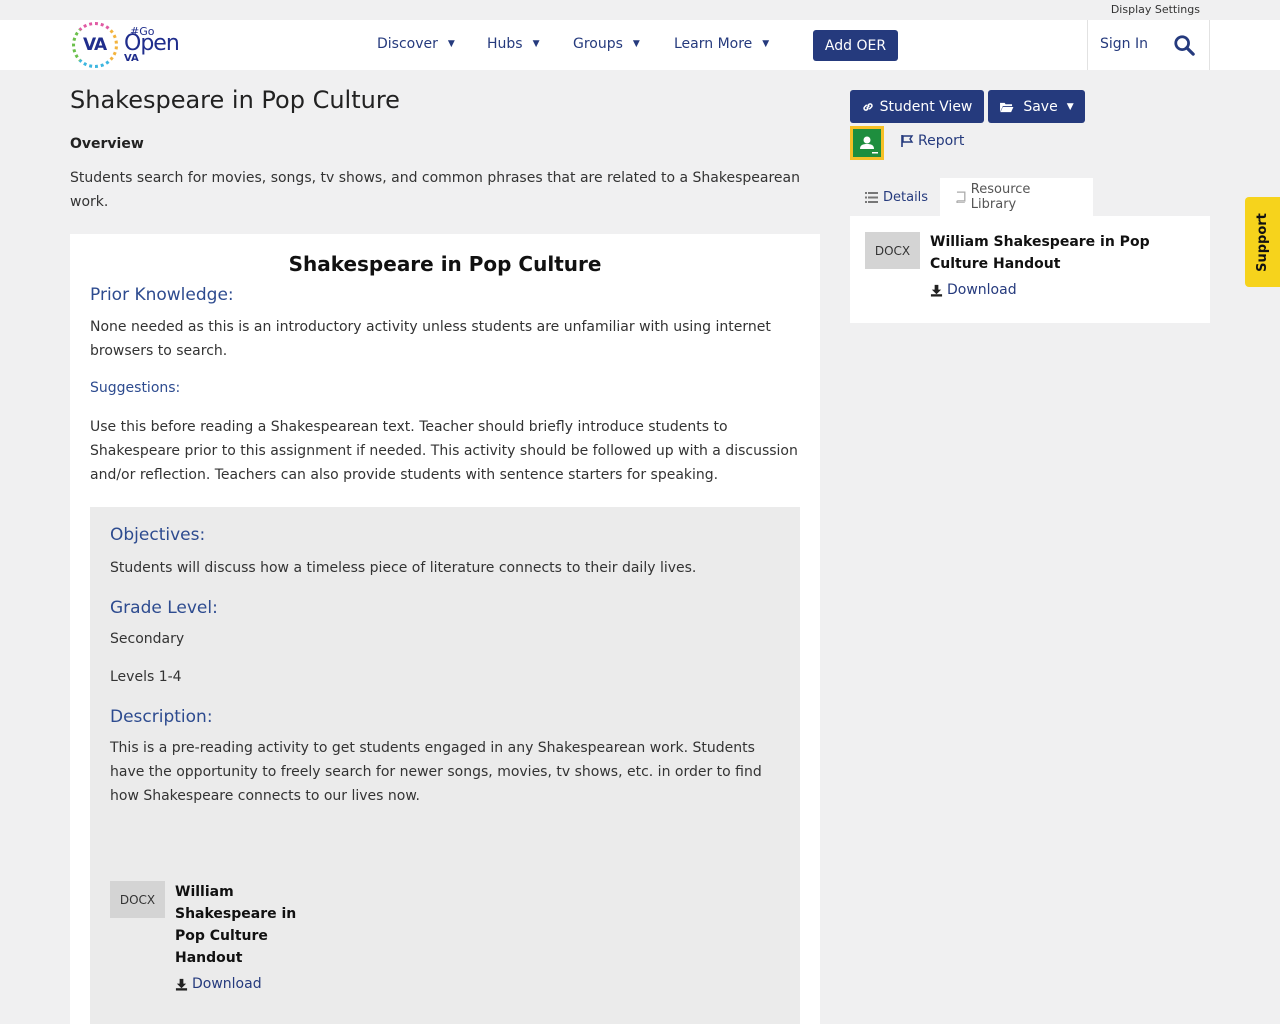  Describe the element at coordinates (1155, 9) in the screenshot. I see `display-settings-link: Display Settings` at that location.